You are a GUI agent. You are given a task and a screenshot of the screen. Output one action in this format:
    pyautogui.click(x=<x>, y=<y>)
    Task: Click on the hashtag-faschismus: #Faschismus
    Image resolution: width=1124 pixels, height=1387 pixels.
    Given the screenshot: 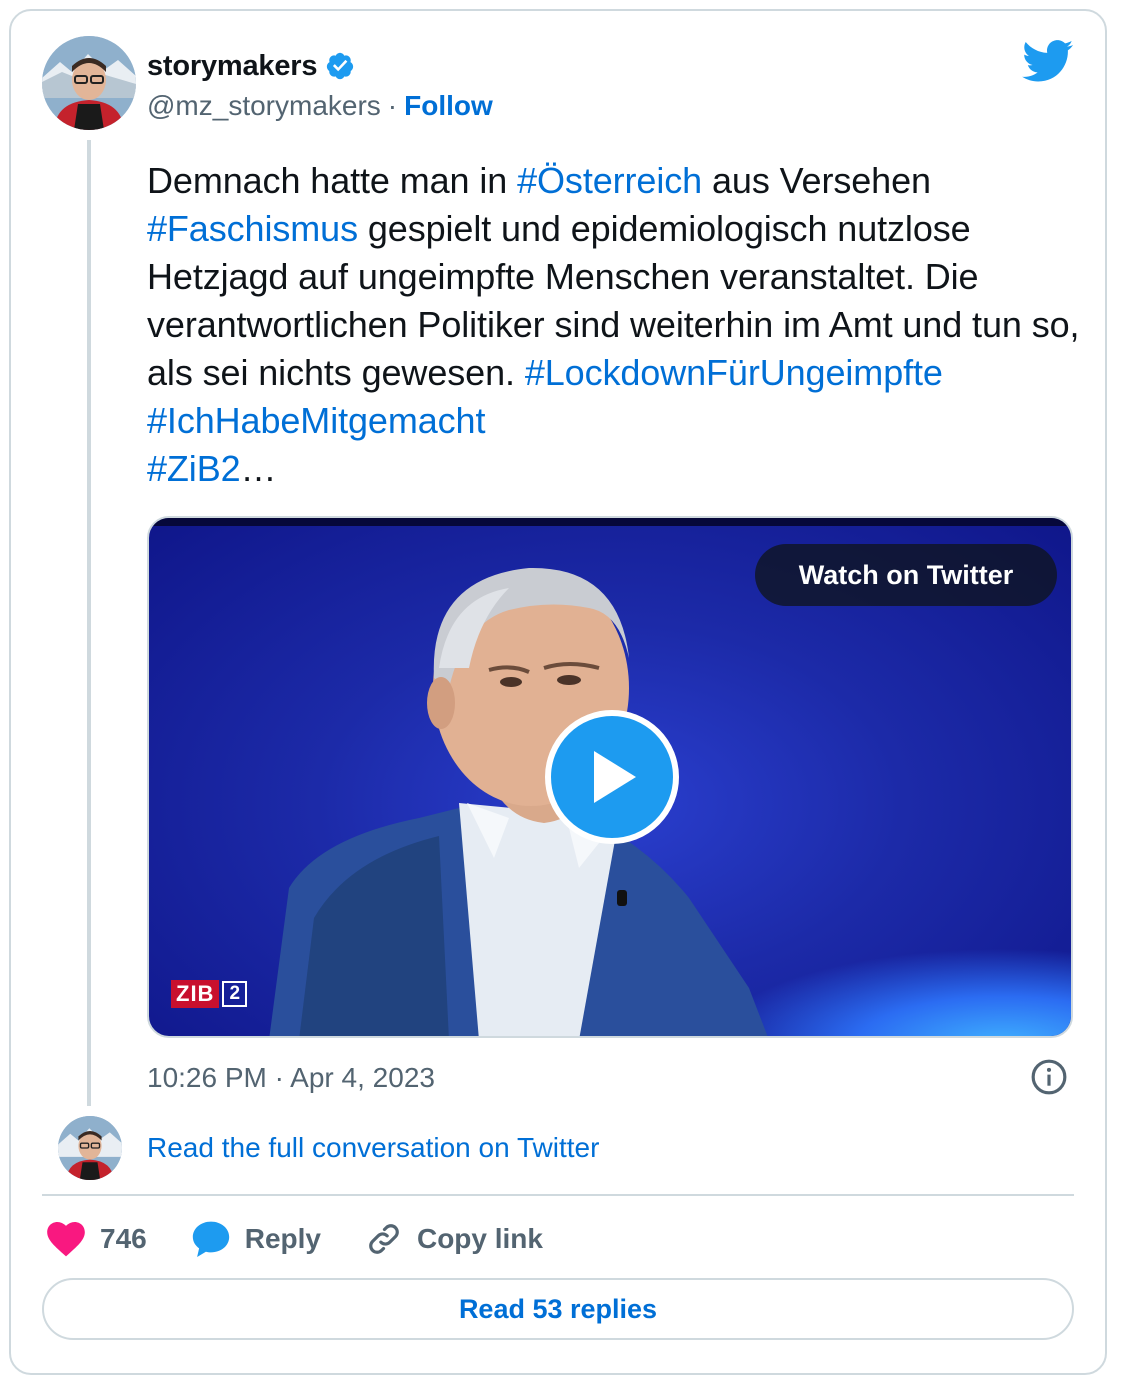 What is the action you would take?
    pyautogui.click(x=252, y=228)
    